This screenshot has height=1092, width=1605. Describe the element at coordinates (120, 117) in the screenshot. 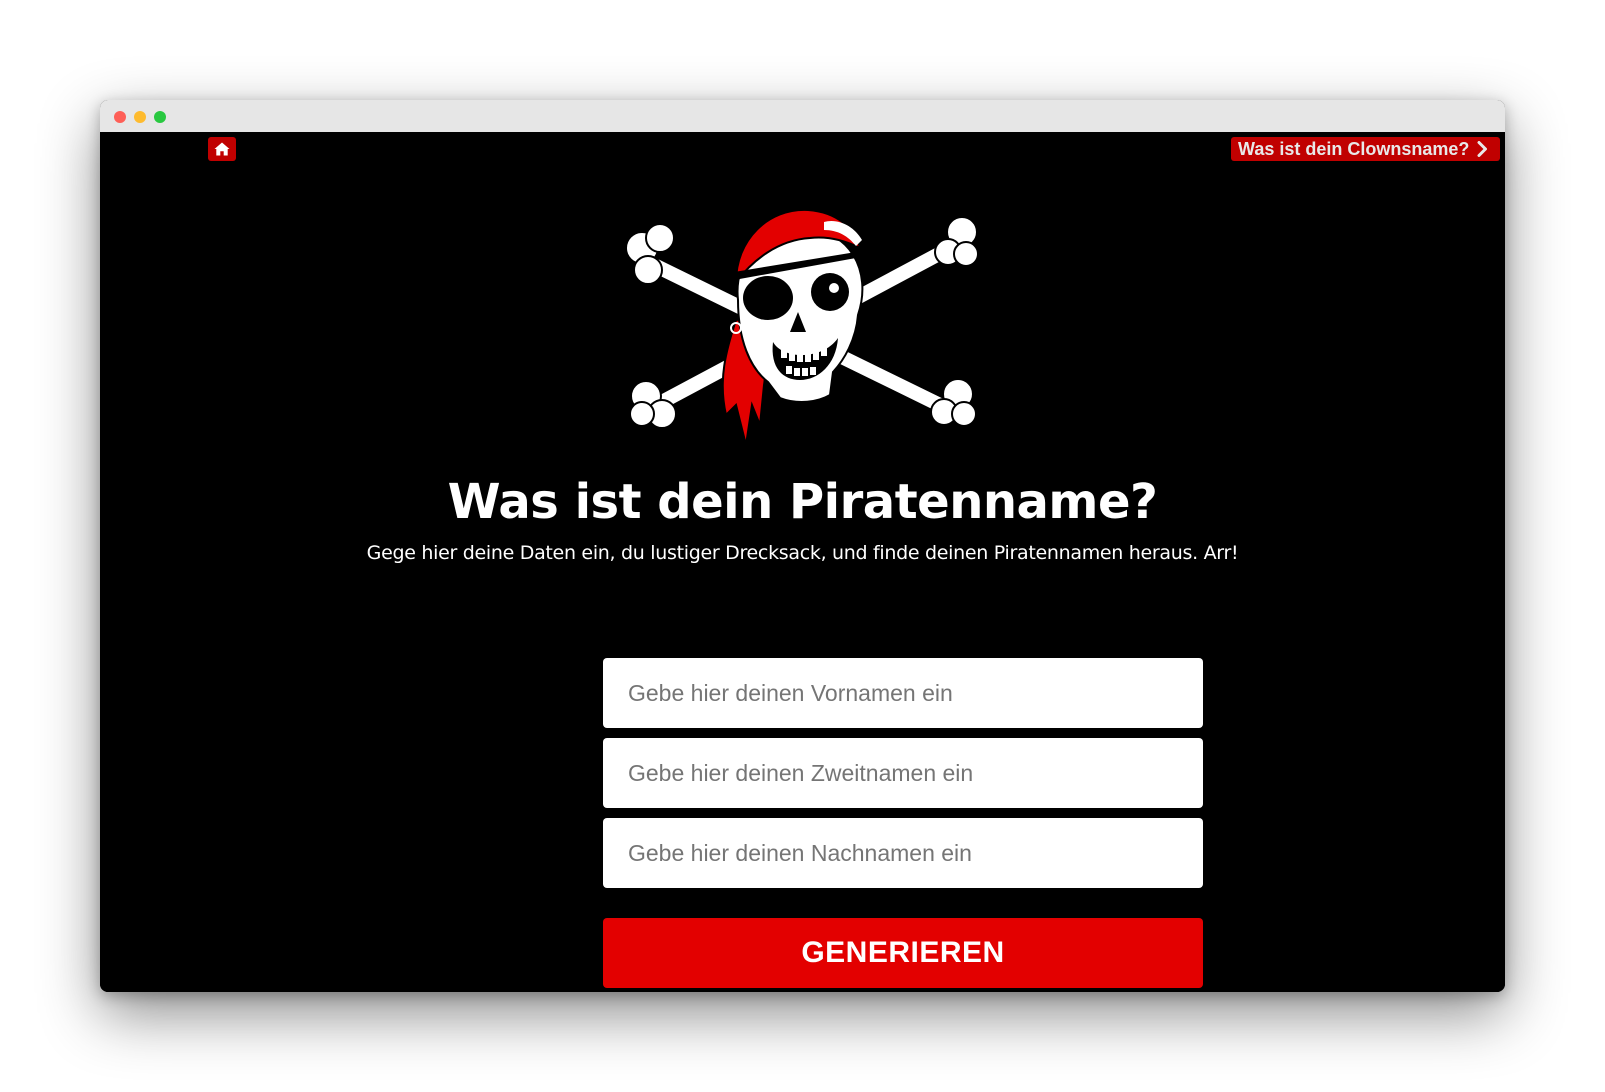

I see `close-window-button` at that location.